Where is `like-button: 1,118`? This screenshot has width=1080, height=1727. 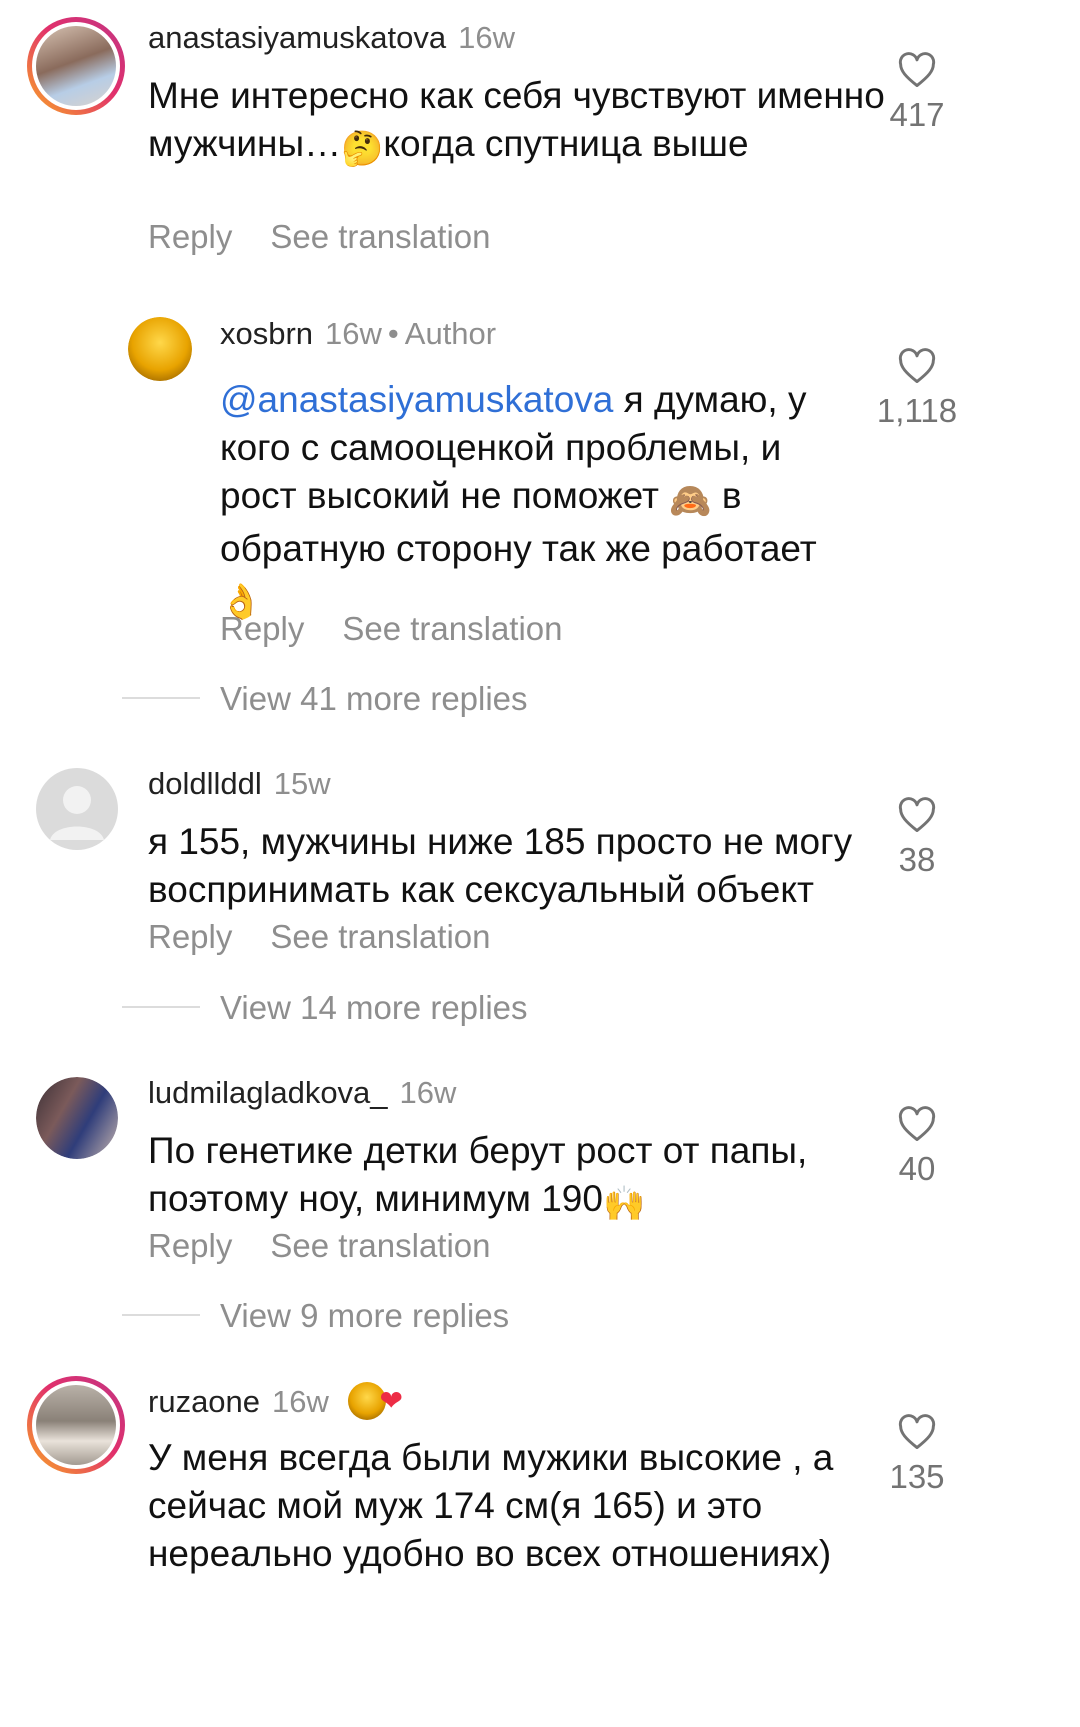
like-button: 1,118 is located at coordinates (917, 389).